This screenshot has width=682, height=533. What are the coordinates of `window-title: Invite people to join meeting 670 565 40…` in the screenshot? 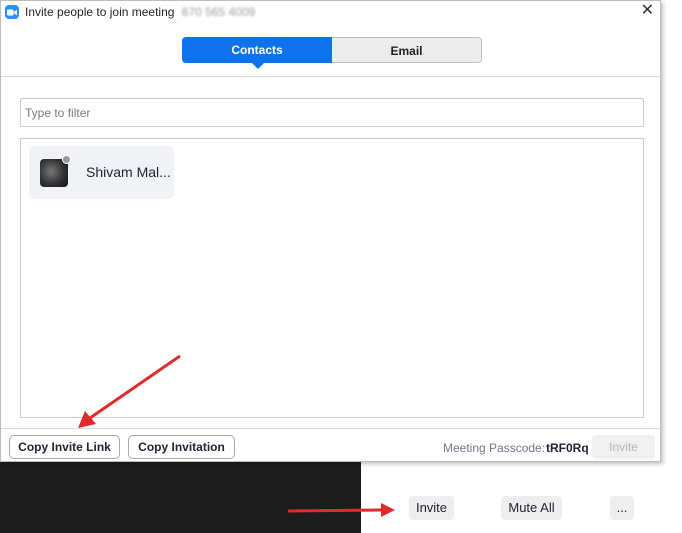 It's located at (140, 12).